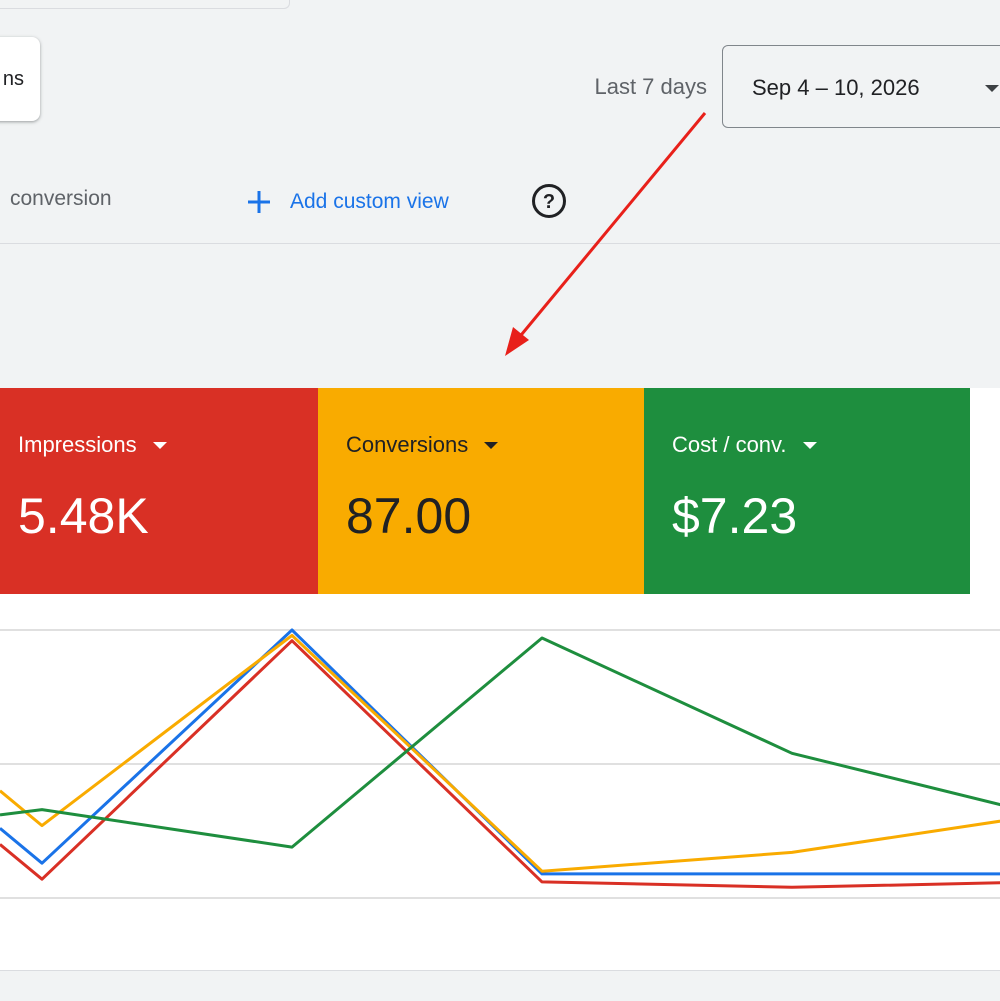 The image size is (1000, 1001). I want to click on metric-title: Cost / conv., so click(744, 445).